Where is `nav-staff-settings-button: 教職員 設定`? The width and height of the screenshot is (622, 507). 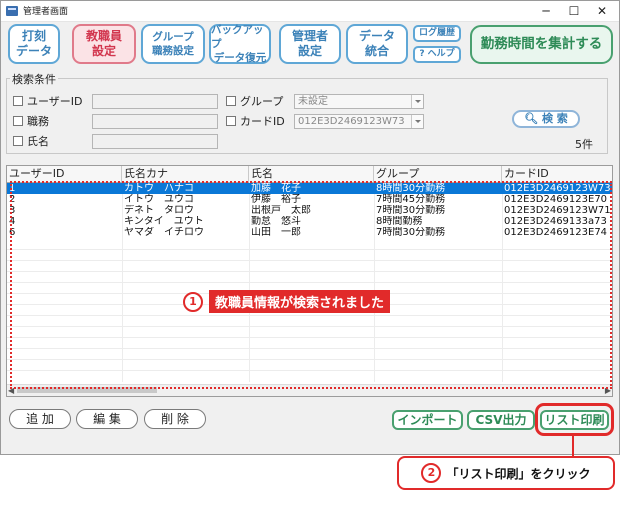 nav-staff-settings-button: 教職員 設定 is located at coordinates (104, 44).